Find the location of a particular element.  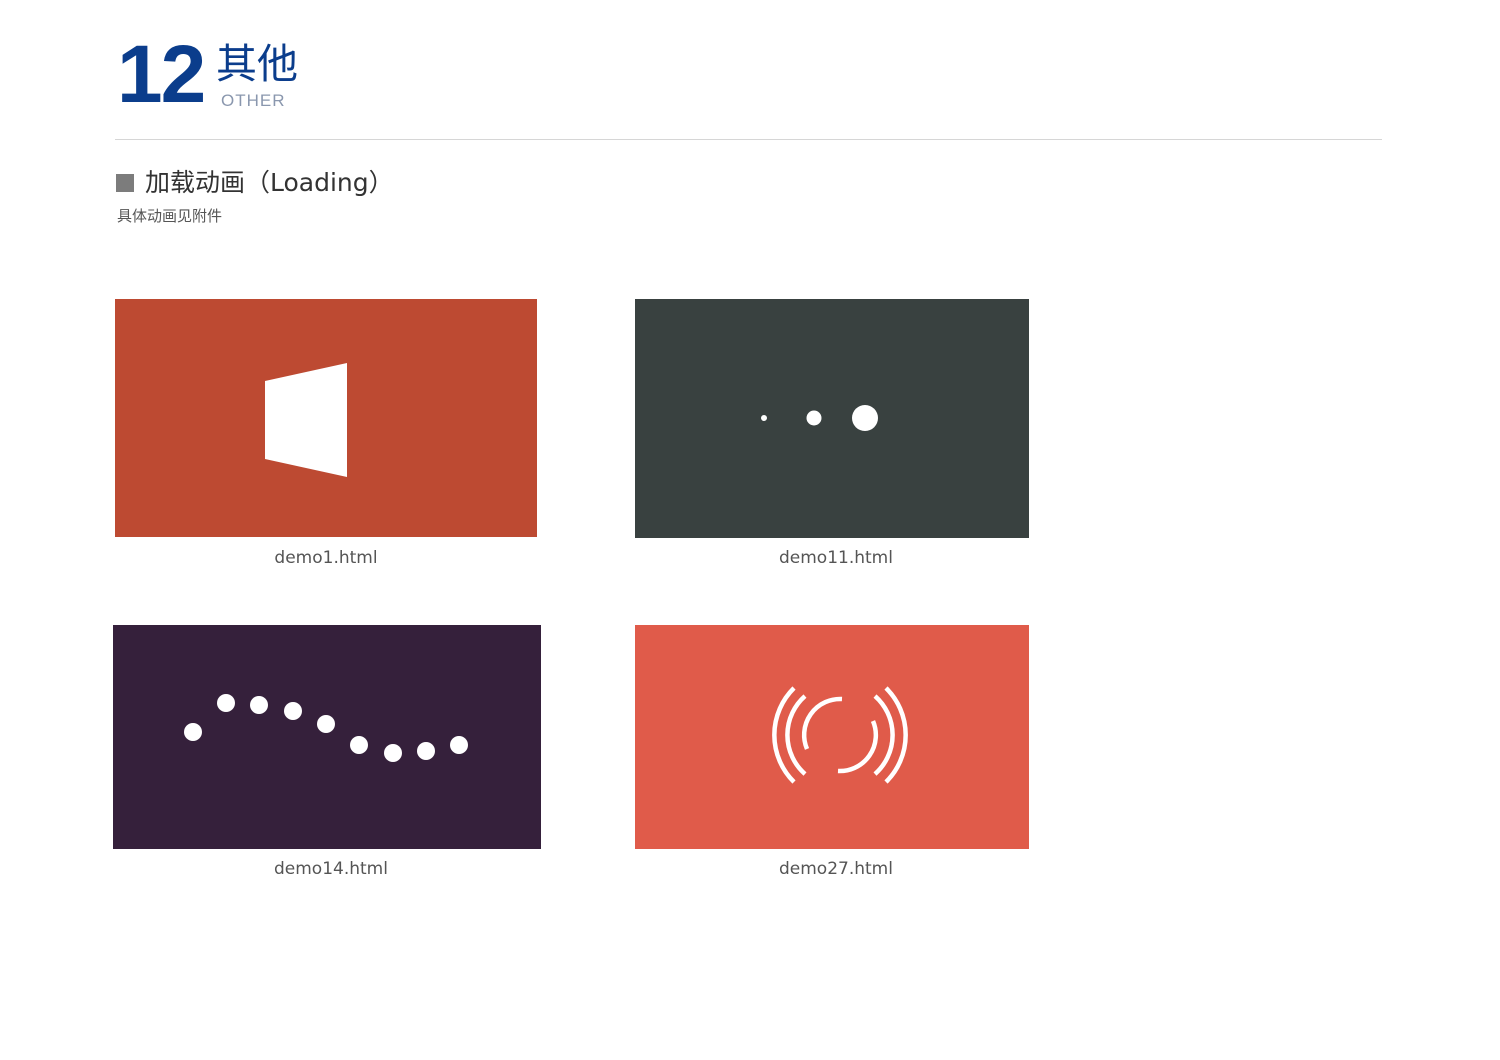

folding-panel-icon is located at coordinates (306, 420).